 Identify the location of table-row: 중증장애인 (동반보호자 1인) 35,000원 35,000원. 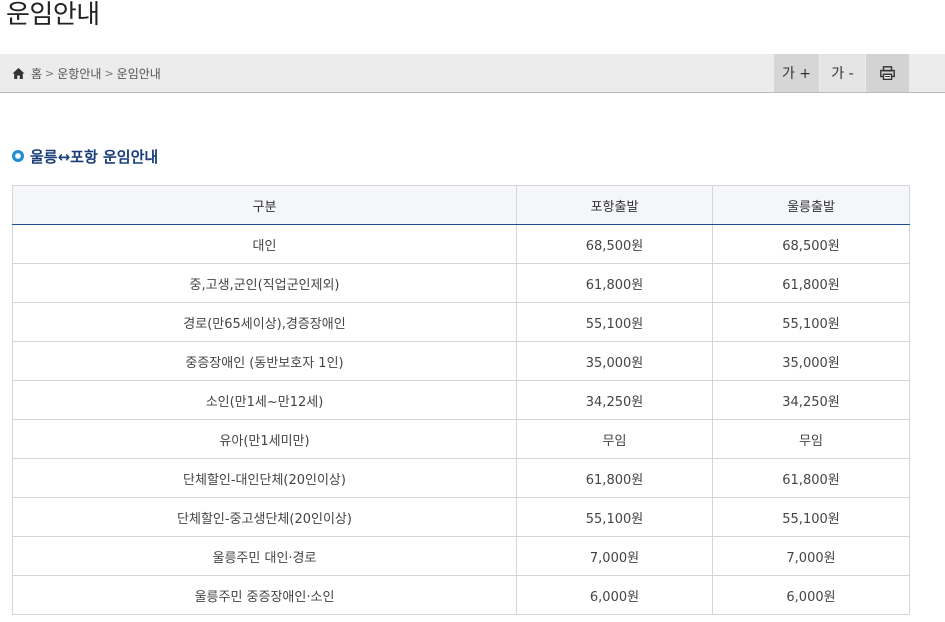
(461, 361).